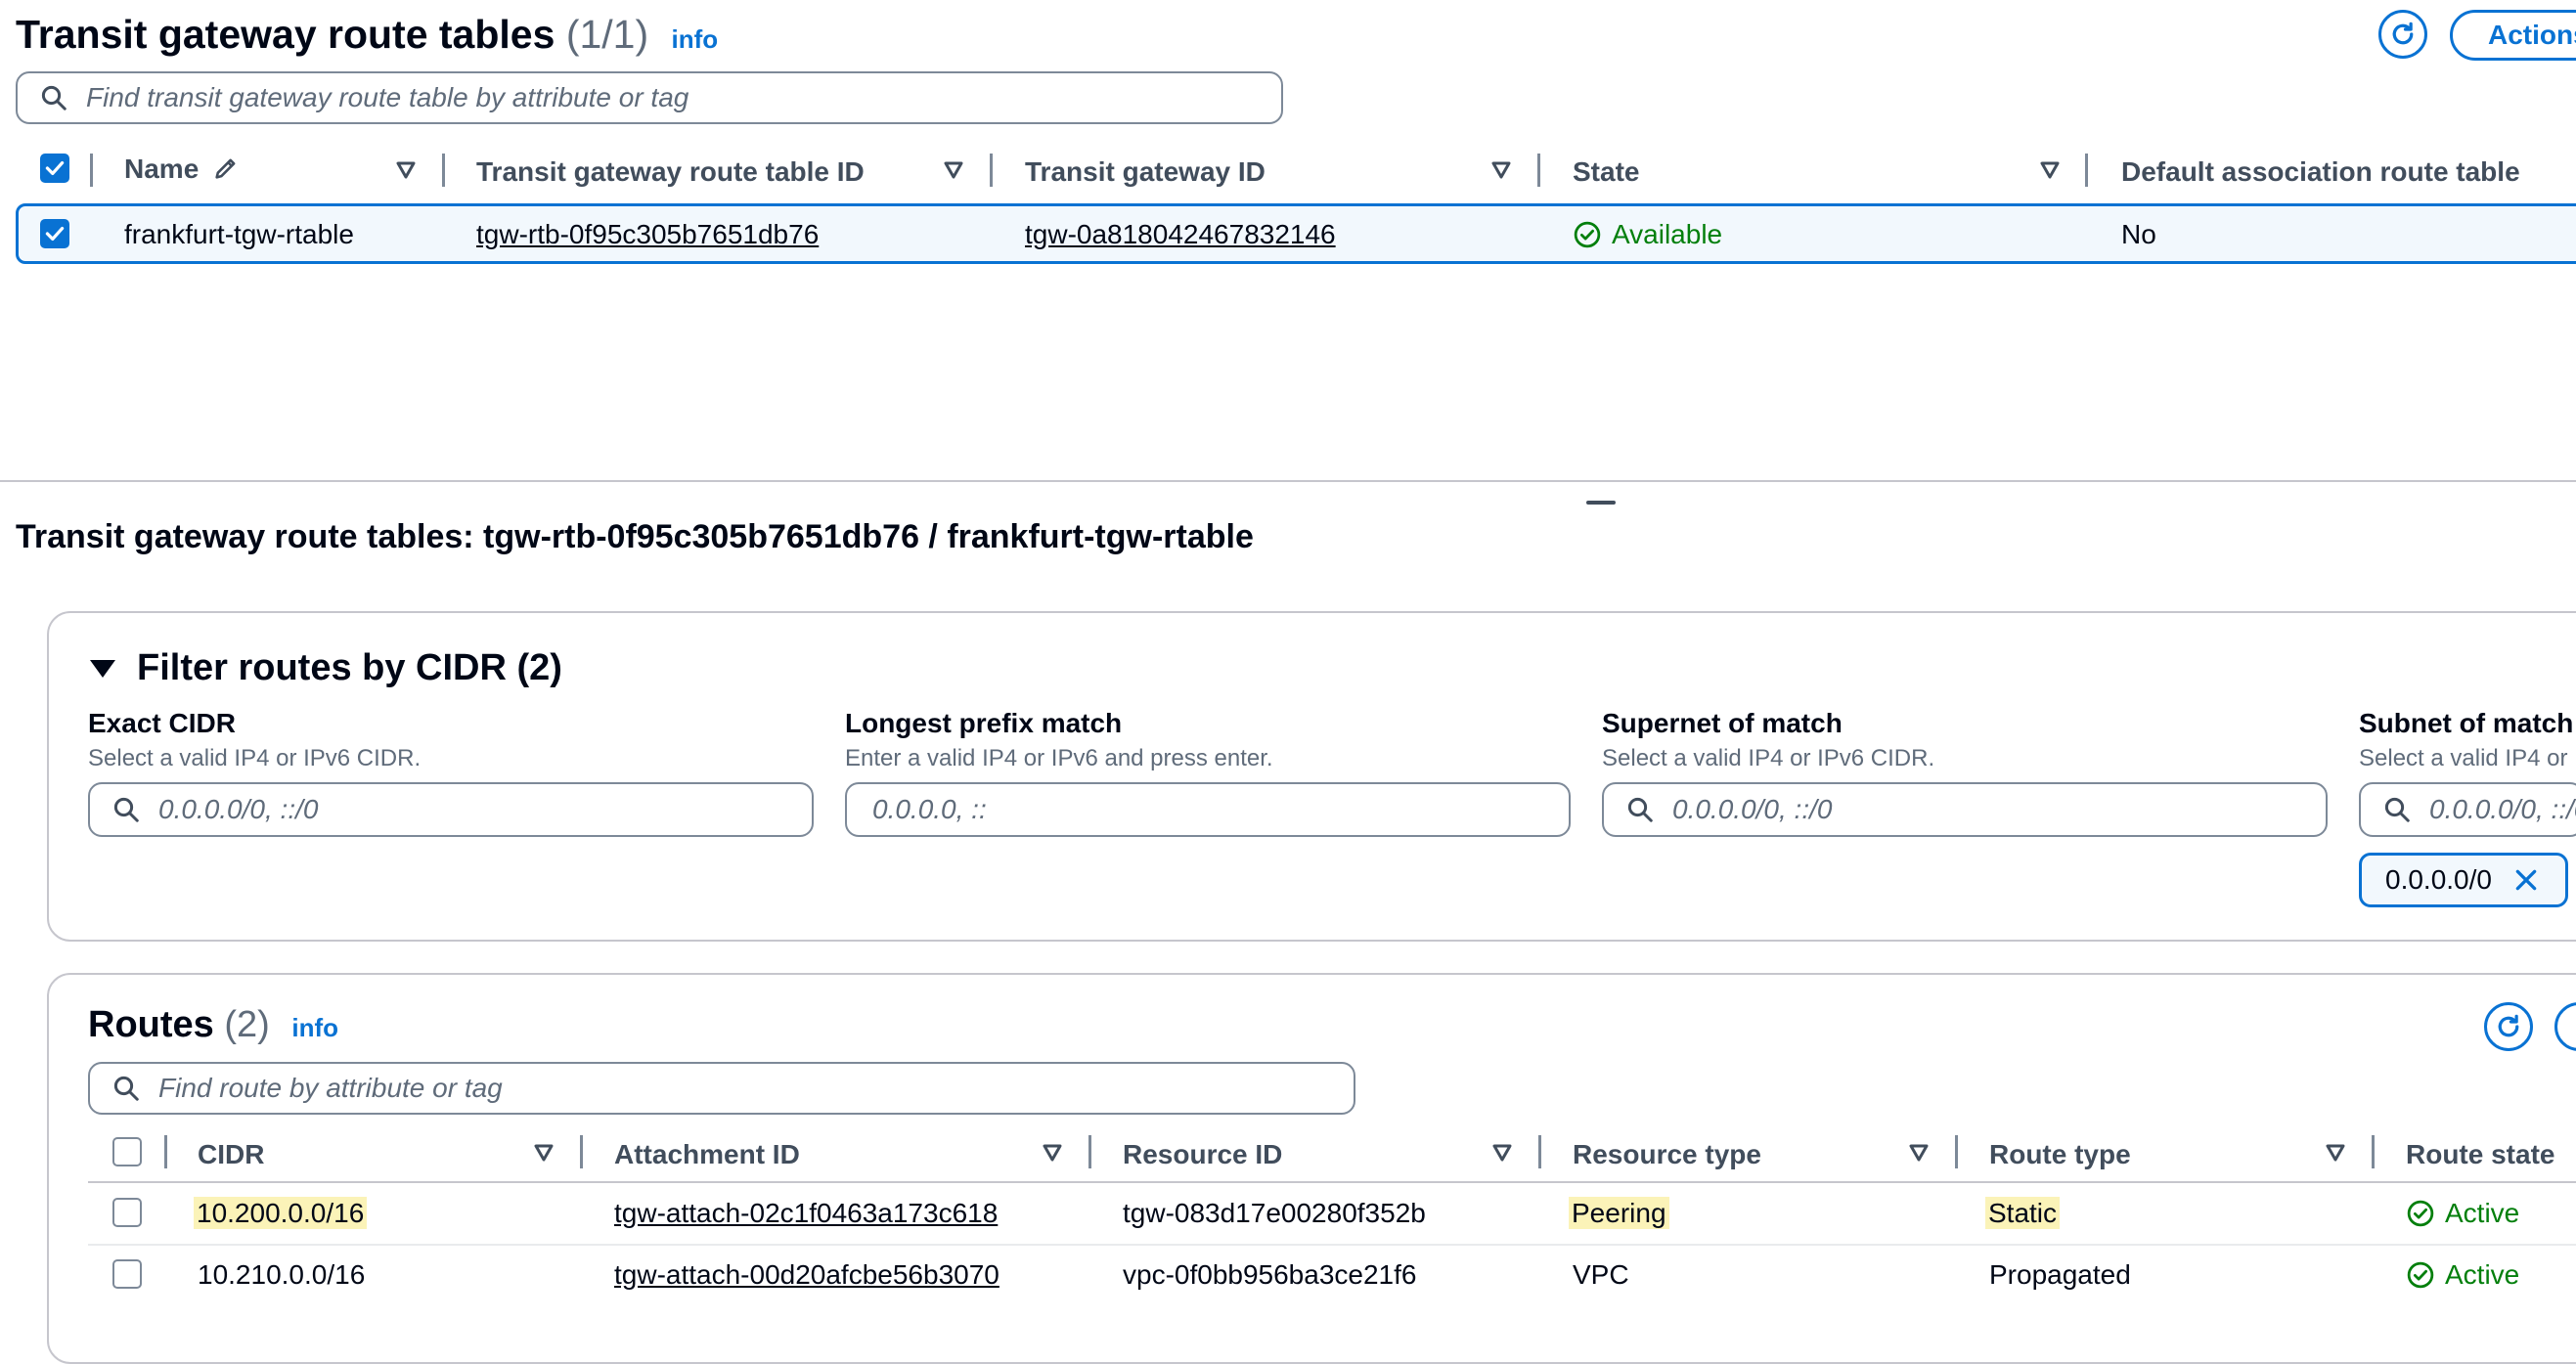 Image resolution: width=2576 pixels, height=1364 pixels. Describe the element at coordinates (325, 668) in the screenshot. I see `filter-expander: Filter routes by CIDR (2)` at that location.